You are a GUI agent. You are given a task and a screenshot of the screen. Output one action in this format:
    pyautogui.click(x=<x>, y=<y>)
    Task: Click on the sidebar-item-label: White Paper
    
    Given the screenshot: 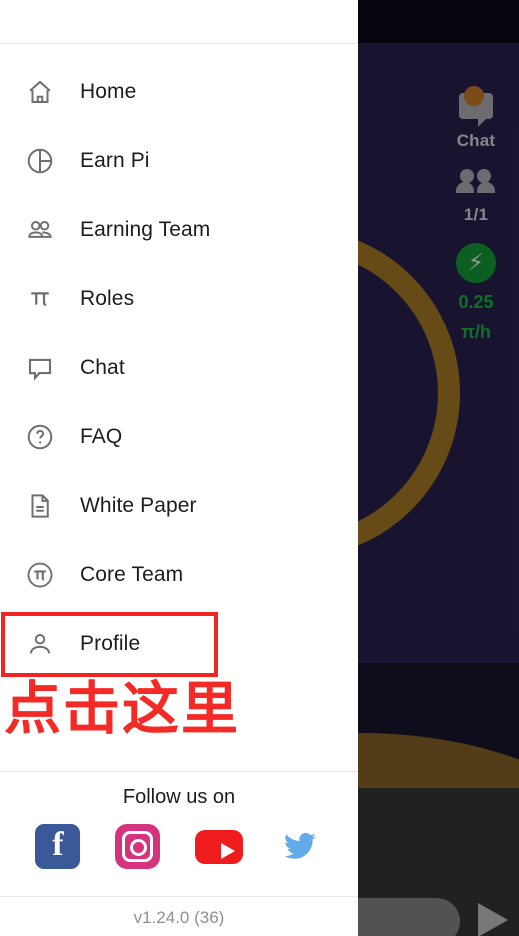 What is the action you would take?
    pyautogui.click(x=138, y=505)
    